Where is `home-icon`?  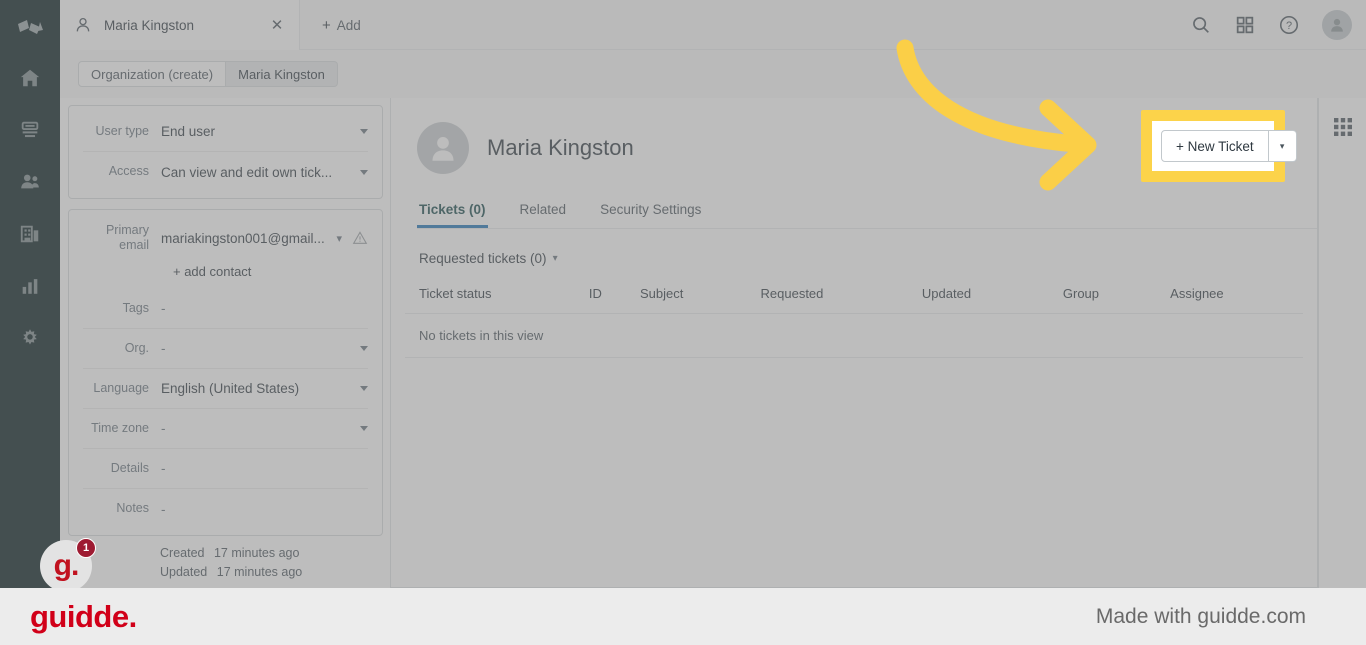 home-icon is located at coordinates (30, 78).